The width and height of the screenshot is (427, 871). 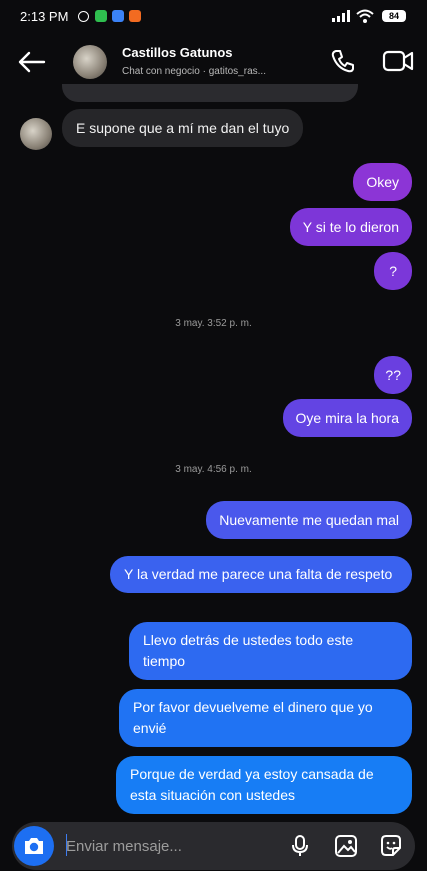 I want to click on outgoing-message: Llevo detrás de ustedes todo este tiempo, so click(x=270, y=651).